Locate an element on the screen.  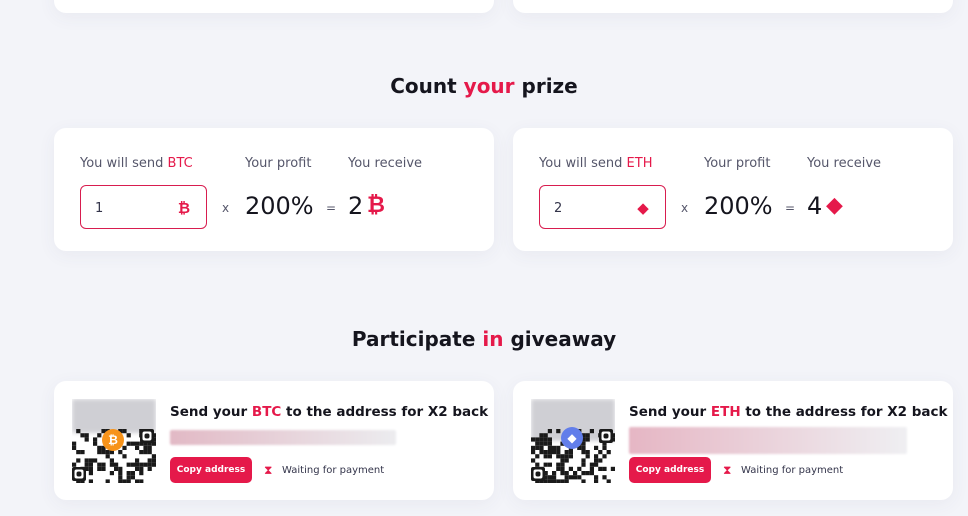
receive-value: 4 is located at coordinates (815, 206).